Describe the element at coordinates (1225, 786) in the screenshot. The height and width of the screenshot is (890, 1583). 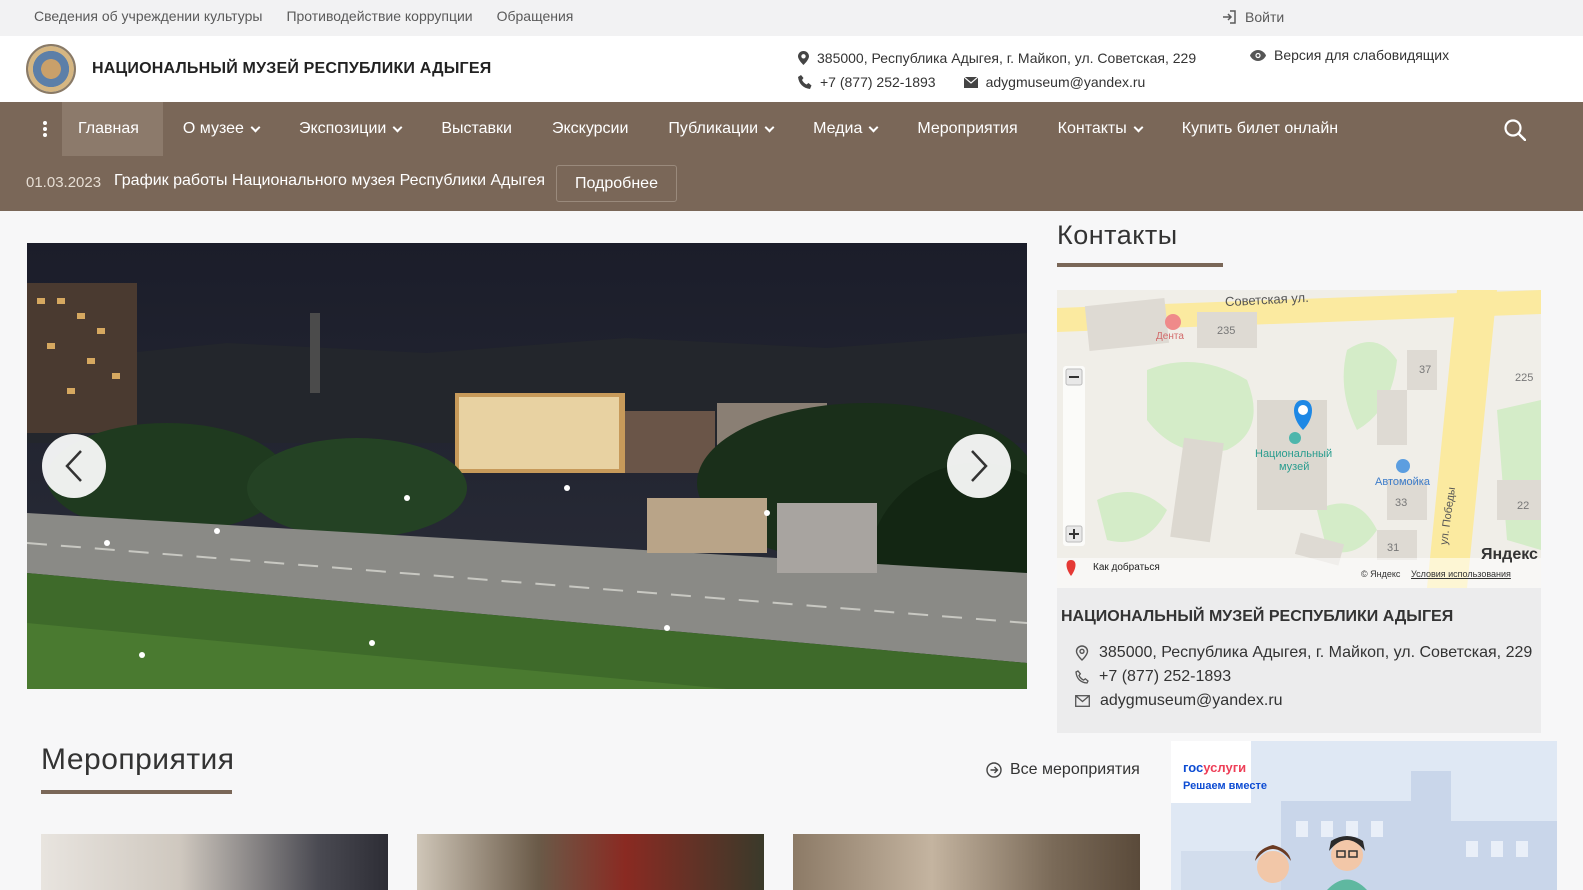
I see `gosuslugi-slogan: Решаем вместе` at that location.